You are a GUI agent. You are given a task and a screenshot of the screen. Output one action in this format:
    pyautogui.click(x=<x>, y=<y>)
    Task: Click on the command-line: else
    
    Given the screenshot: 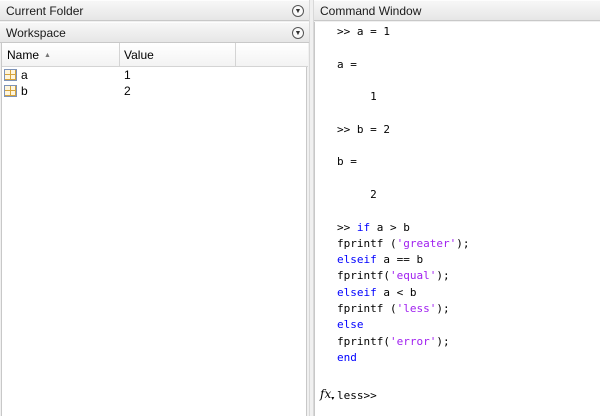 What is the action you would take?
    pyautogui.click(x=403, y=325)
    